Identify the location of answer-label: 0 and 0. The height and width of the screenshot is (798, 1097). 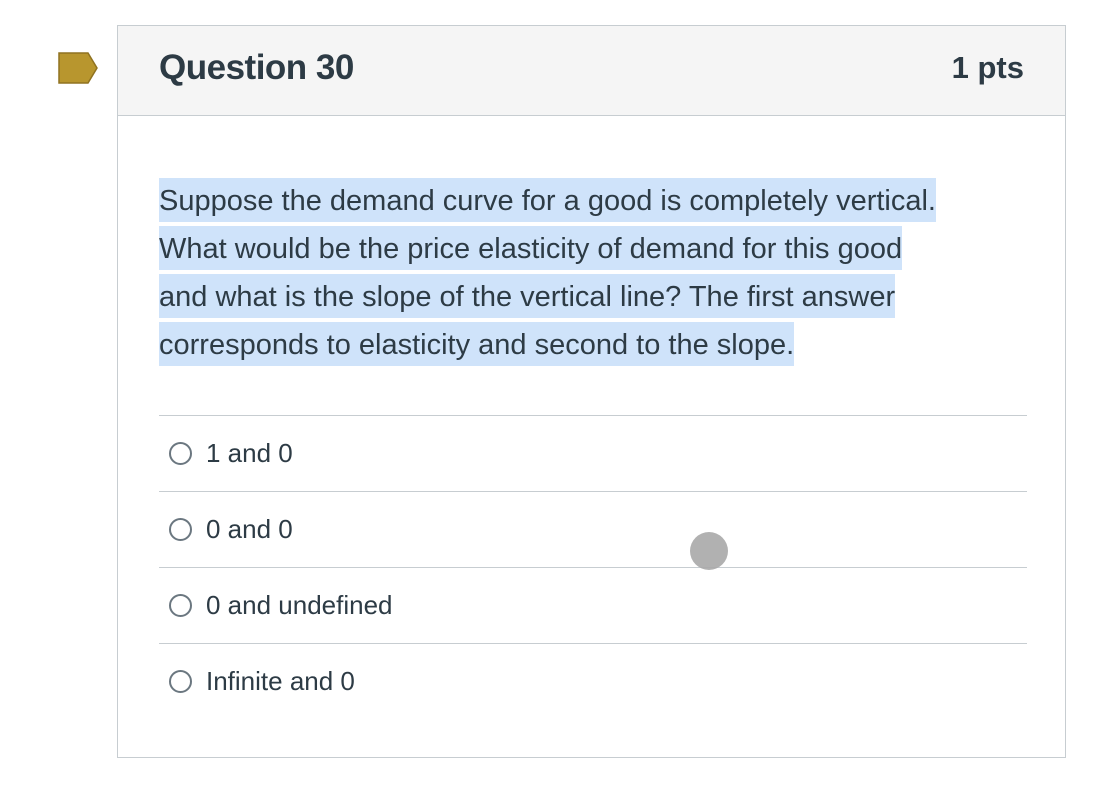
(249, 529).